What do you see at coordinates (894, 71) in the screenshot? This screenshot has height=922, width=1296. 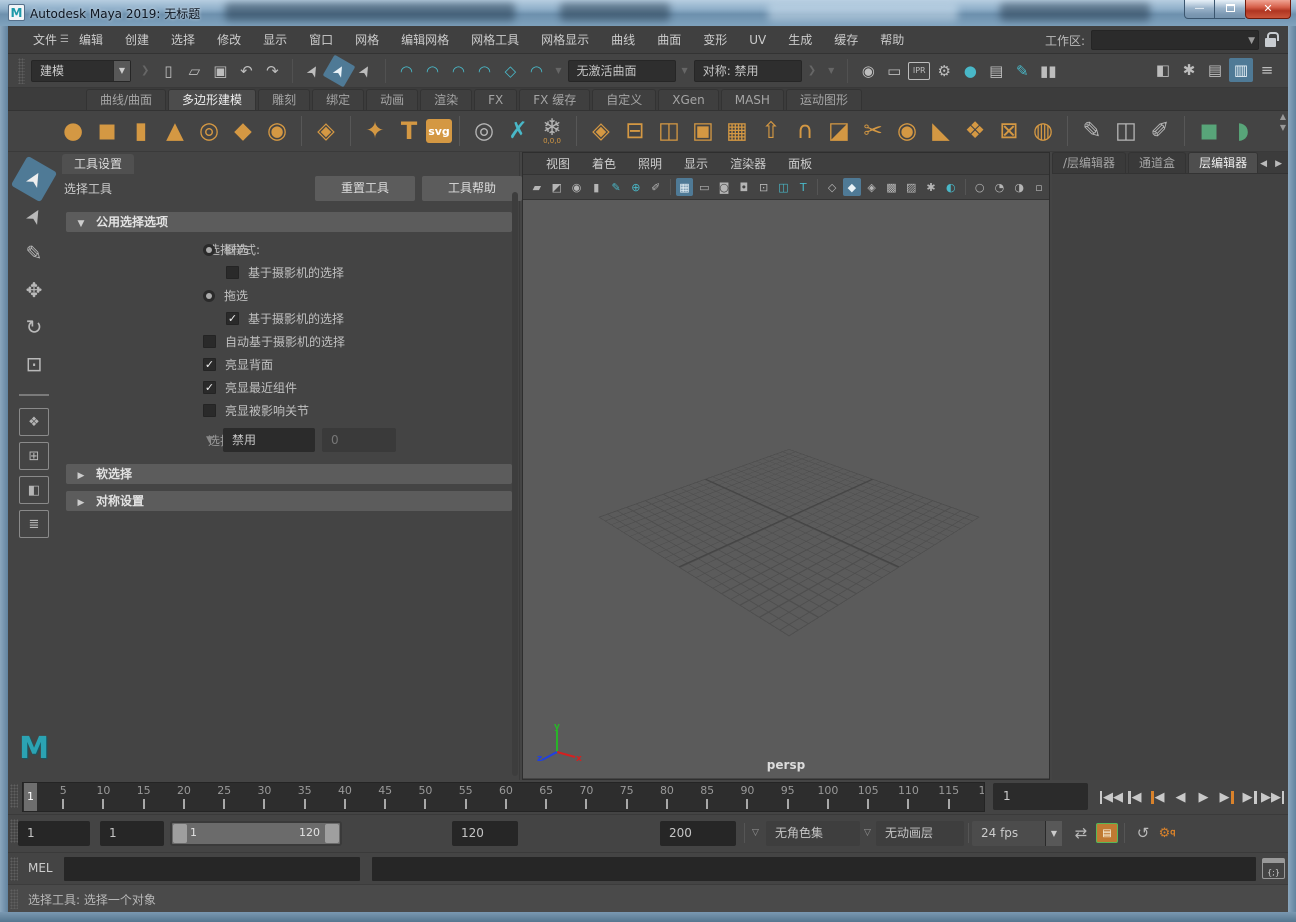 I see `render-current-frame-icon: ▭` at bounding box center [894, 71].